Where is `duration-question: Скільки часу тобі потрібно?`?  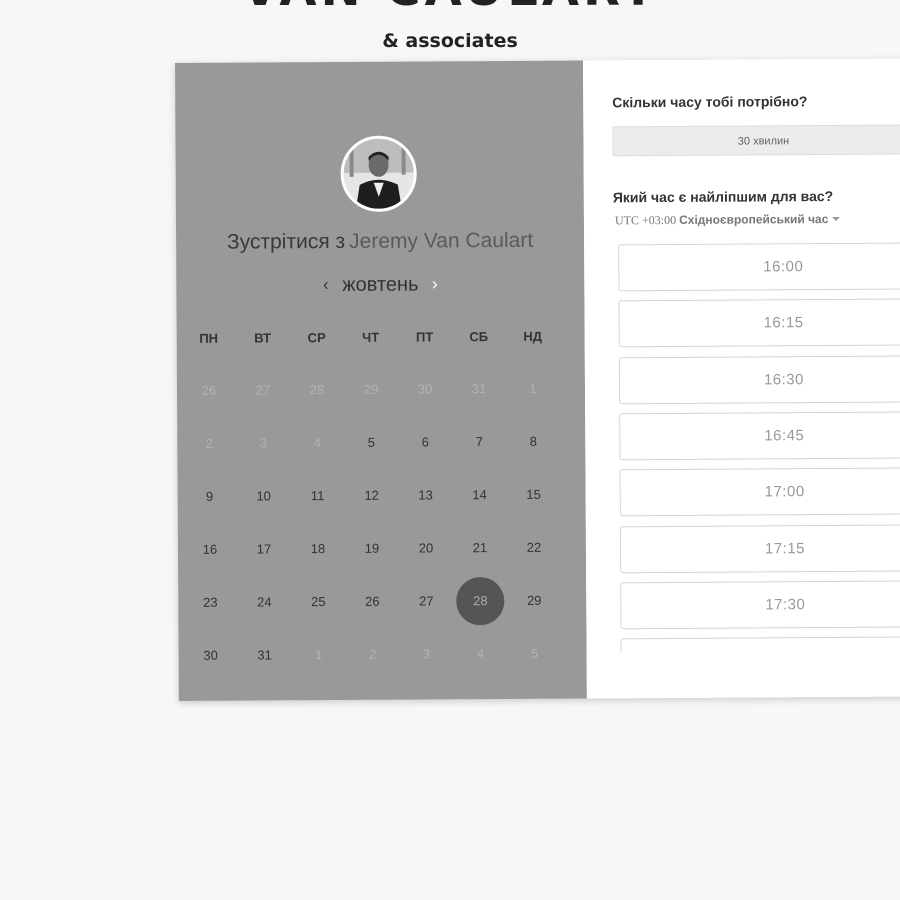 duration-question: Скільки часу тобі потрібно? is located at coordinates (710, 102).